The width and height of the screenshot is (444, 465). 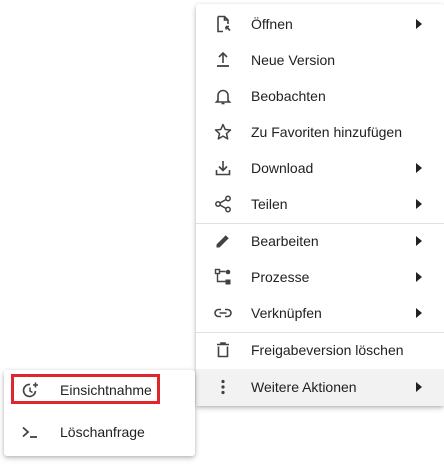 I want to click on menu-item-teilen: Teilen, so click(x=320, y=204).